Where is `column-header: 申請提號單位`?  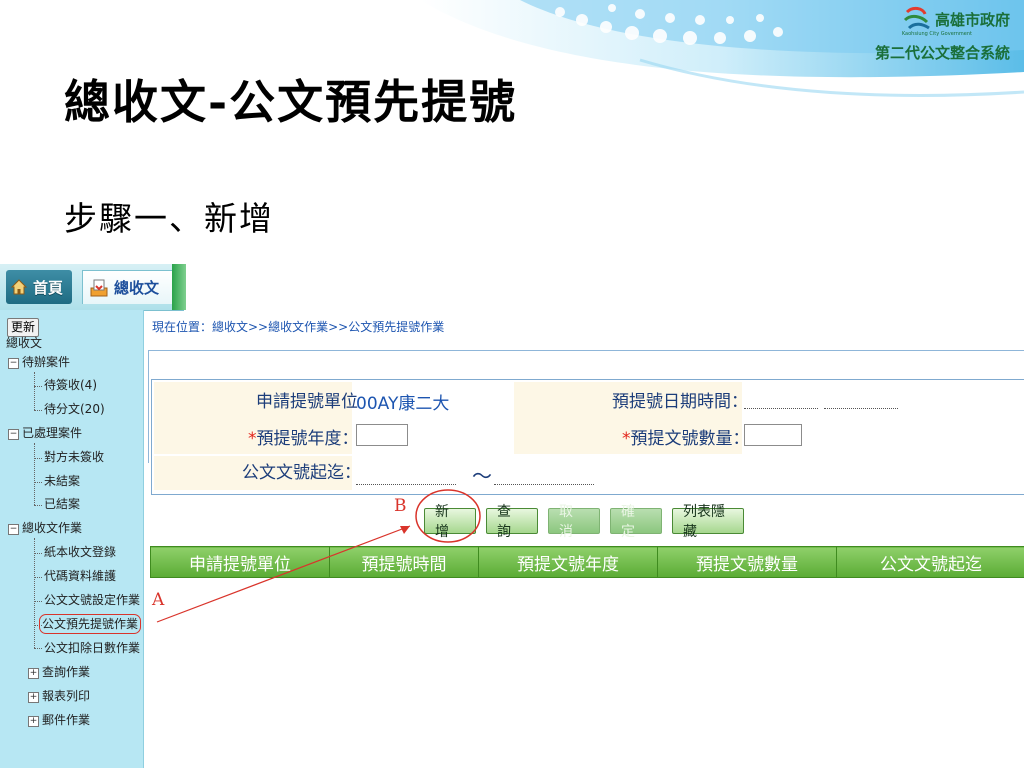 column-header: 申請提號單位 is located at coordinates (240, 562).